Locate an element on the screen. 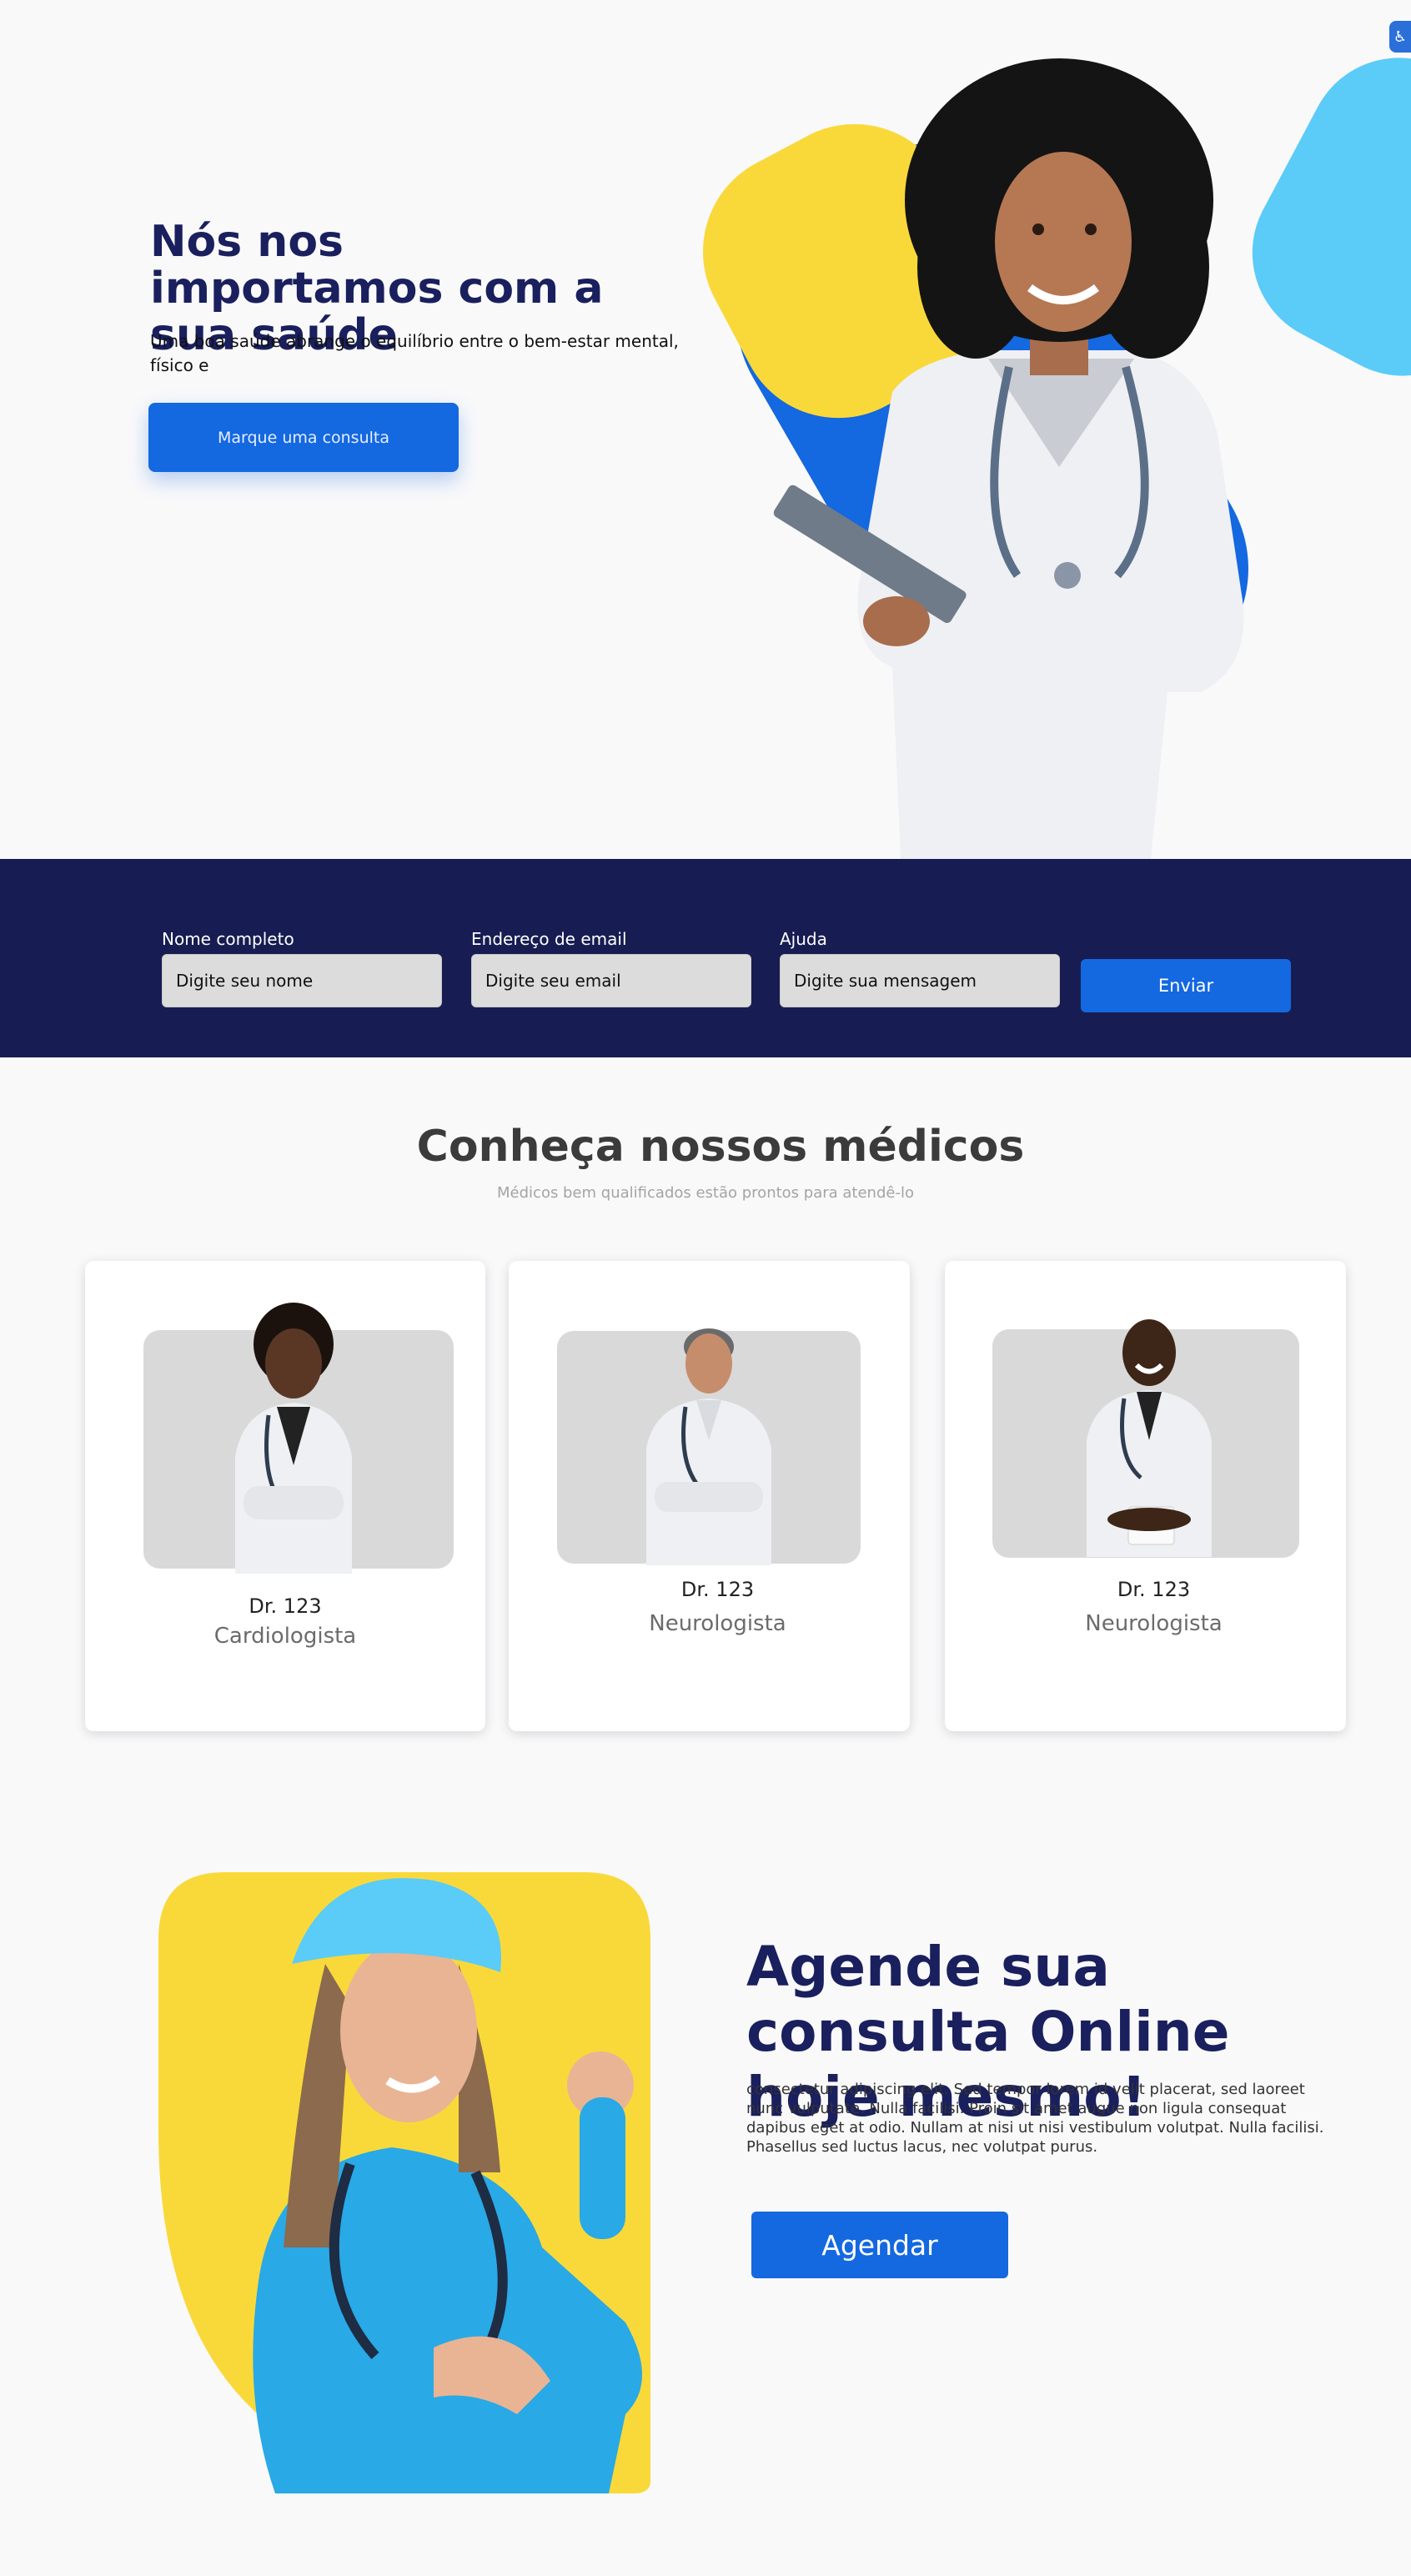 Image resolution: width=1411 pixels, height=2576 pixels. full-name-field: Nome completo Digite seu nome is located at coordinates (302, 968).